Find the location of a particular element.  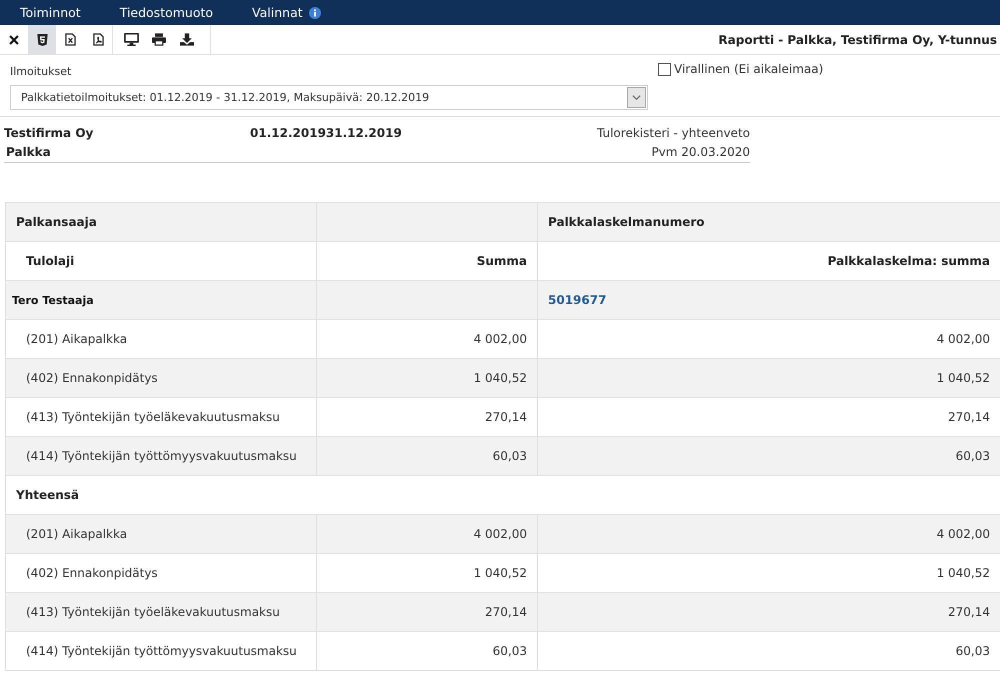

monitor-icon is located at coordinates (131, 39).